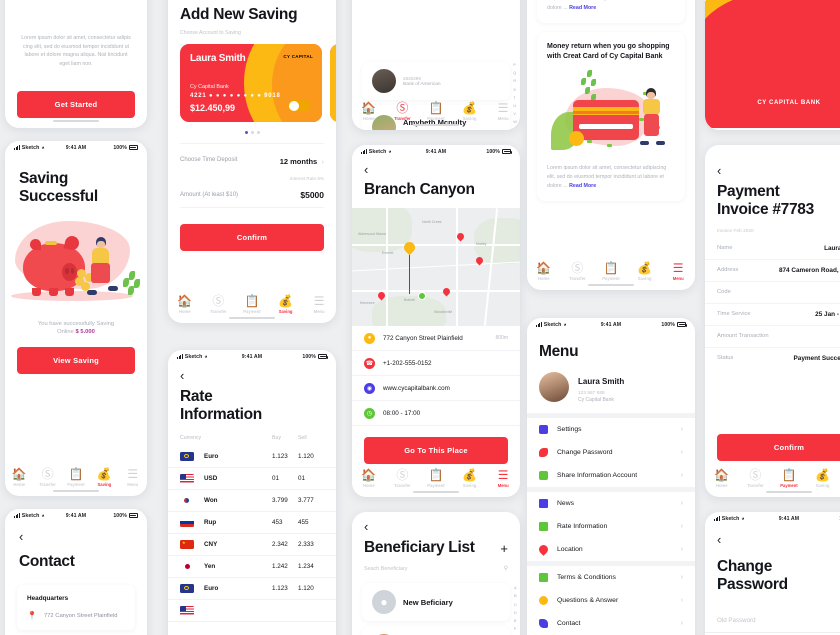 The image size is (840, 635). I want to click on profile-row: Laura Smith 123 567 888 Cy Capital Bank, so click(611, 392).